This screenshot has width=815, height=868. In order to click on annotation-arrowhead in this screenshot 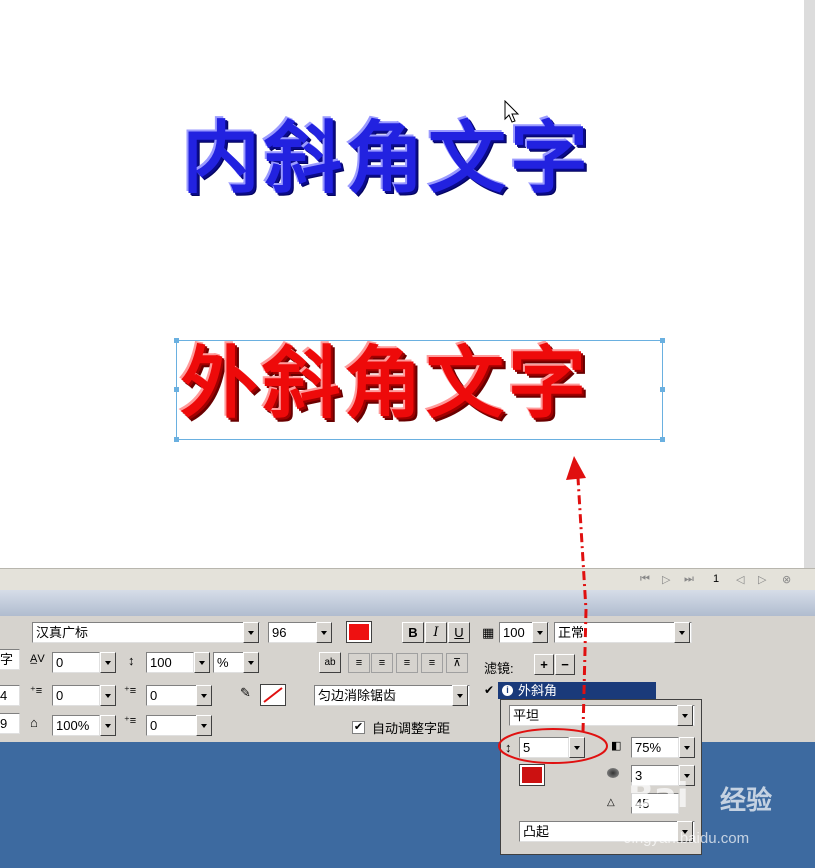, I will do `click(576, 468)`.